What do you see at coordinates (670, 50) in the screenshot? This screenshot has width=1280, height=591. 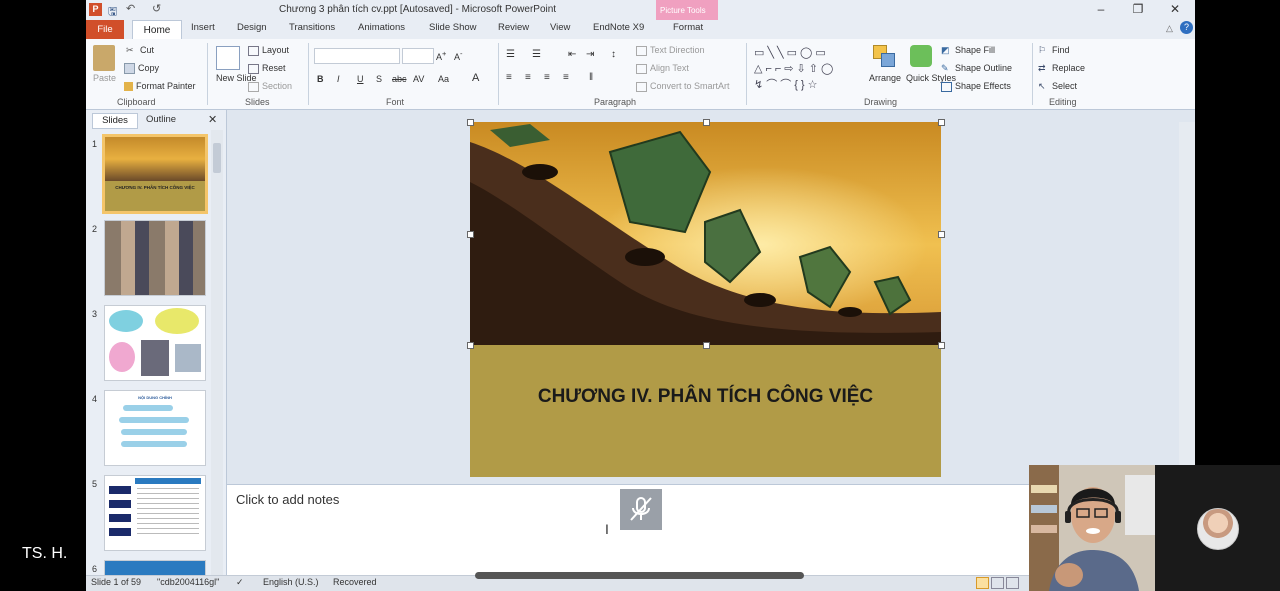 I see `text-direction-button: Text Direction` at bounding box center [670, 50].